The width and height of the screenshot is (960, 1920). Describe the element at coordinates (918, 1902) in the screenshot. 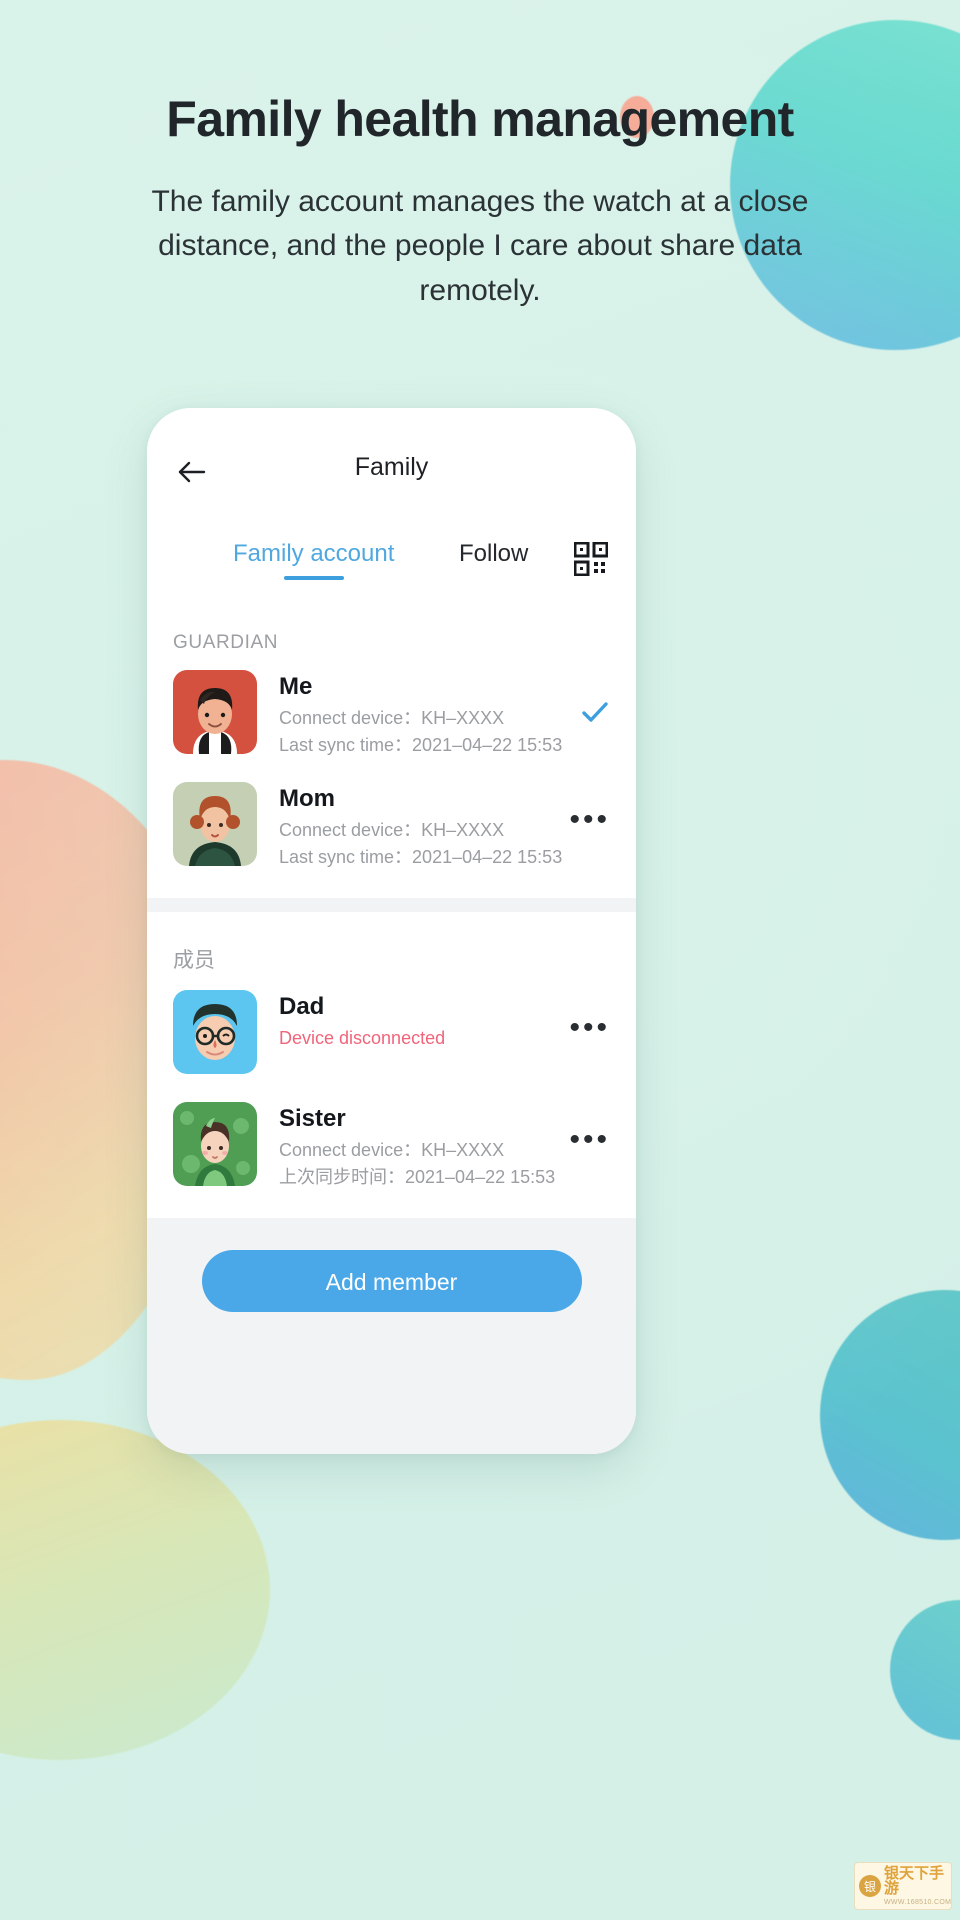

I see `watermark-url: WWW.168510.COM` at that location.